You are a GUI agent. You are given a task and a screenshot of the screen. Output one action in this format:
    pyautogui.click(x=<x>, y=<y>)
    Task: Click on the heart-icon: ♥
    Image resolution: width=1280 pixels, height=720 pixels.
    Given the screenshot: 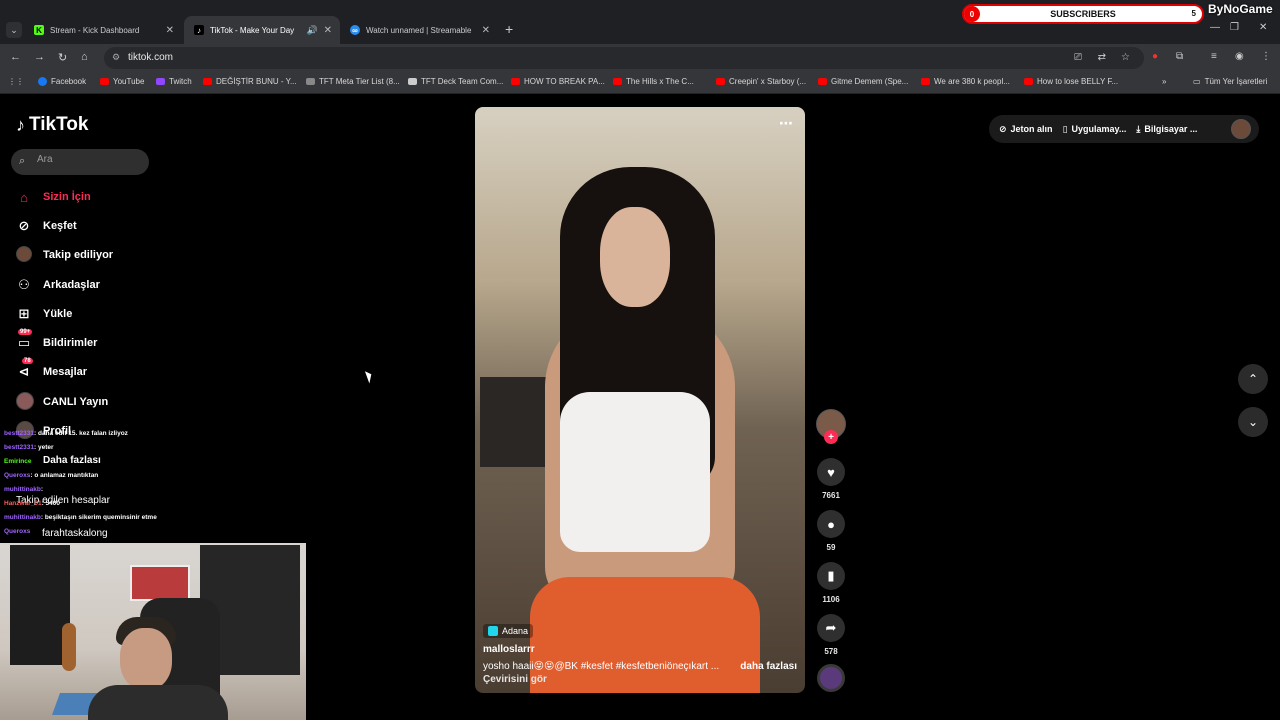 What is the action you would take?
    pyautogui.click(x=831, y=472)
    